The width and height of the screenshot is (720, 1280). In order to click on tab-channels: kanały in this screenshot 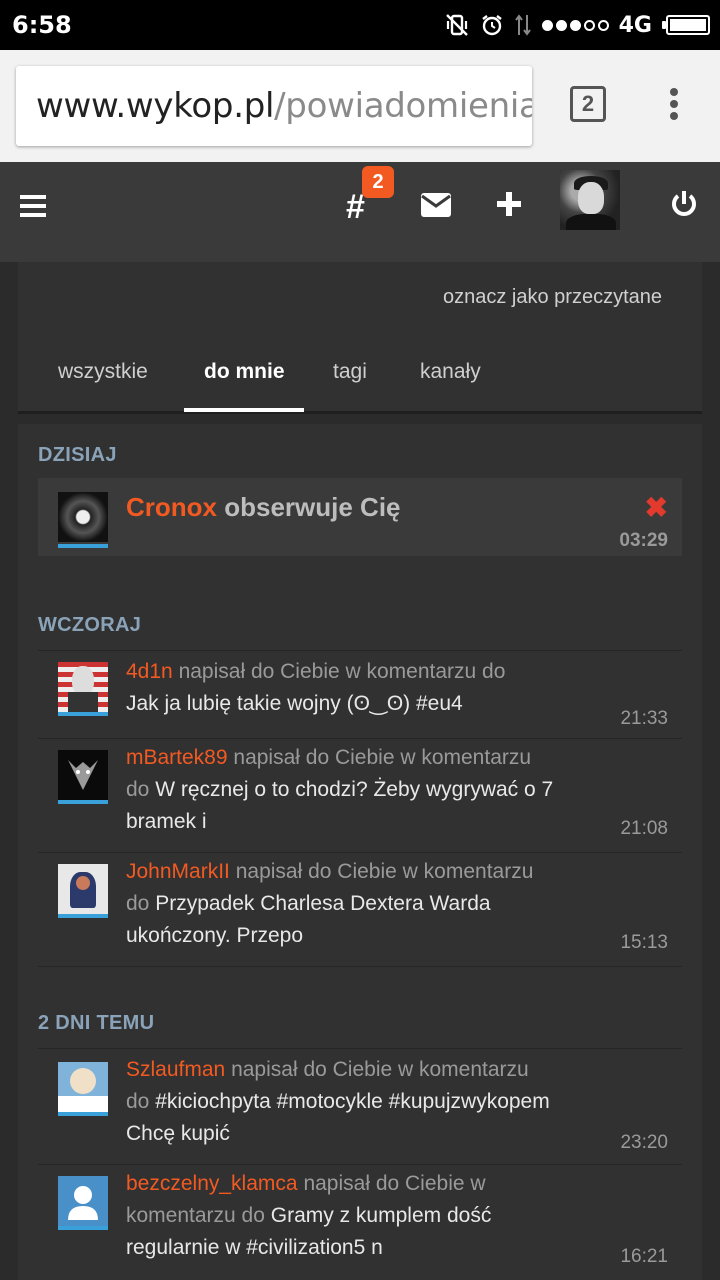, I will do `click(450, 372)`.